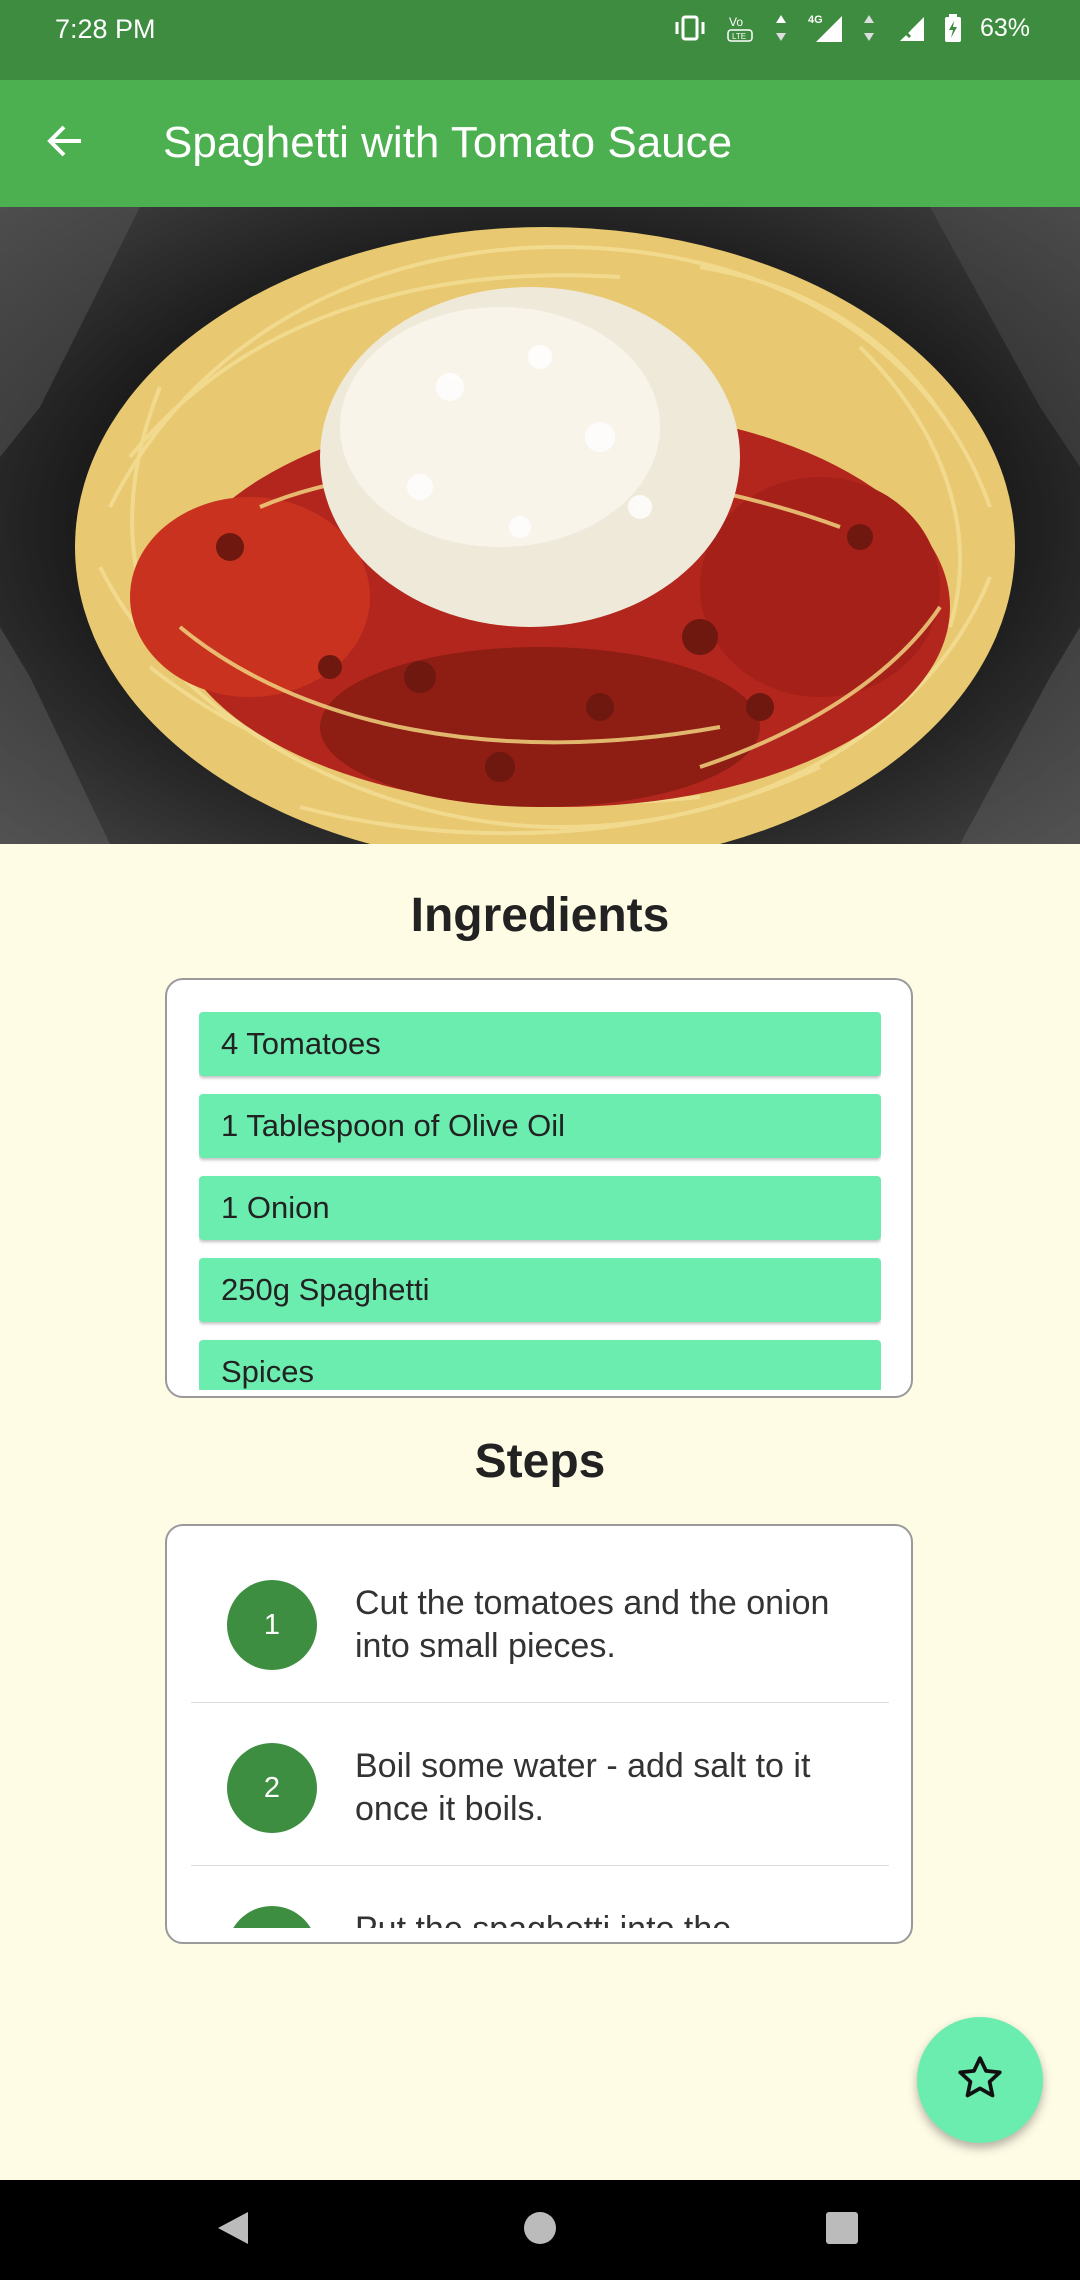 The image size is (1080, 2280). What do you see at coordinates (105, 29) in the screenshot?
I see `status-time: 7:28 PM` at bounding box center [105, 29].